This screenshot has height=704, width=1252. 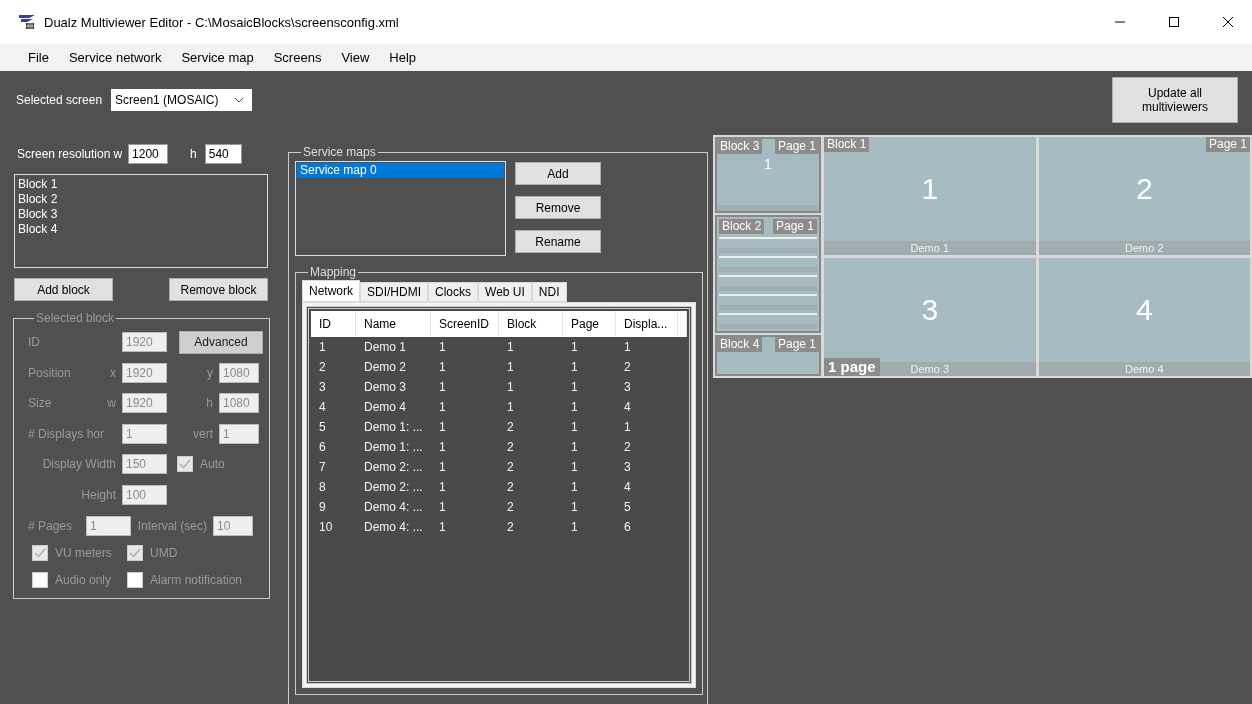 I want to click on list-item: Block 4, so click(x=141, y=229).